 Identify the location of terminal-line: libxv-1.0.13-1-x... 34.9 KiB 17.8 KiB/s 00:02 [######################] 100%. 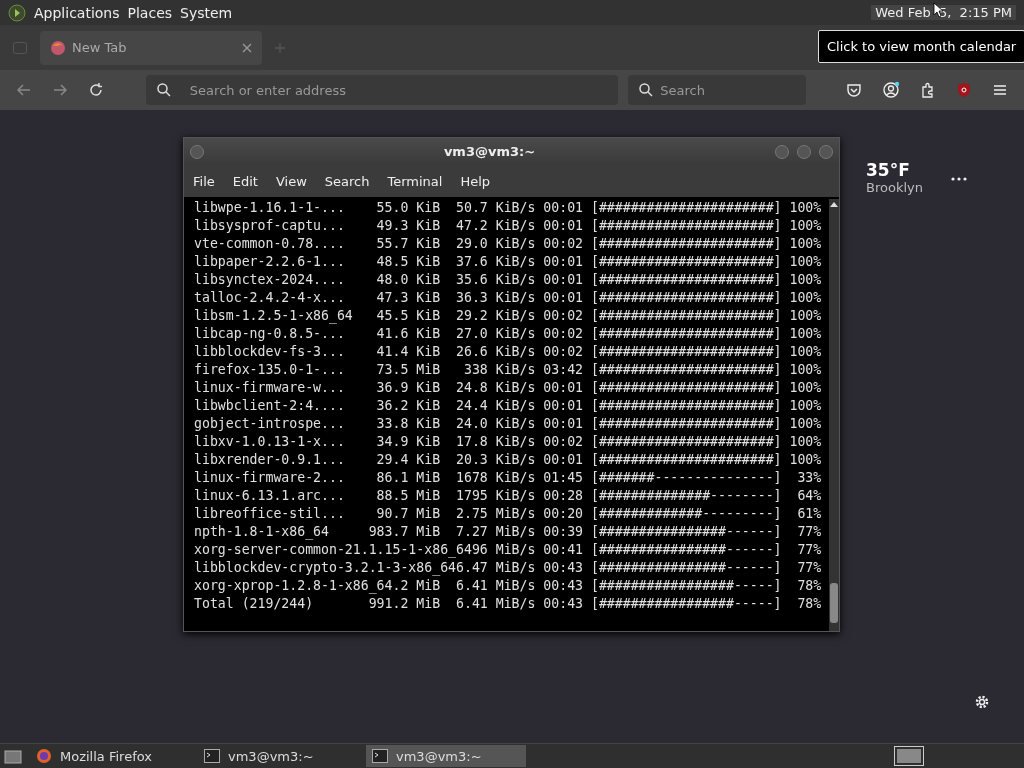
(508, 442).